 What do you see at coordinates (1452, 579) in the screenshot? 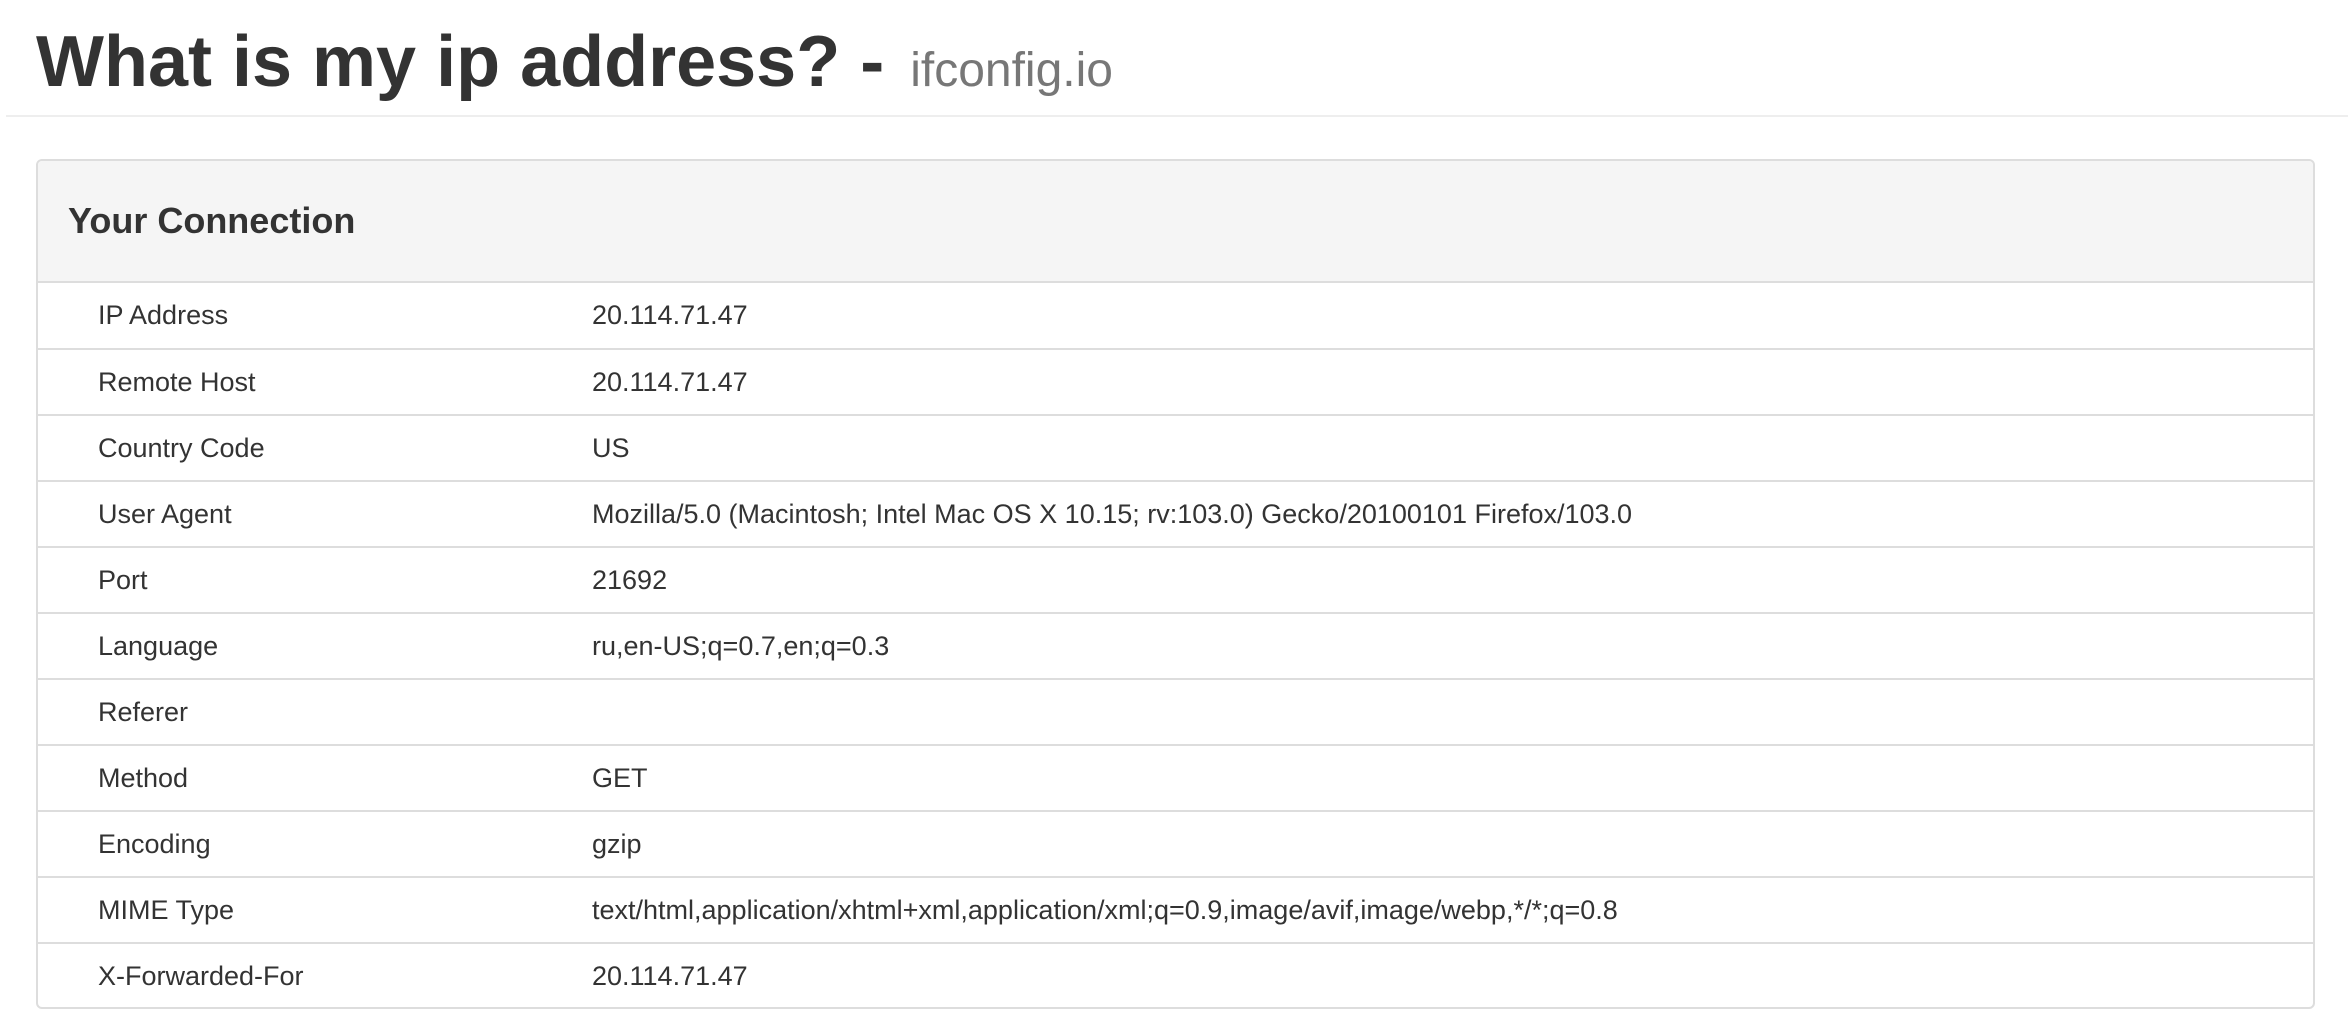
I see `row-value: 21692` at bounding box center [1452, 579].